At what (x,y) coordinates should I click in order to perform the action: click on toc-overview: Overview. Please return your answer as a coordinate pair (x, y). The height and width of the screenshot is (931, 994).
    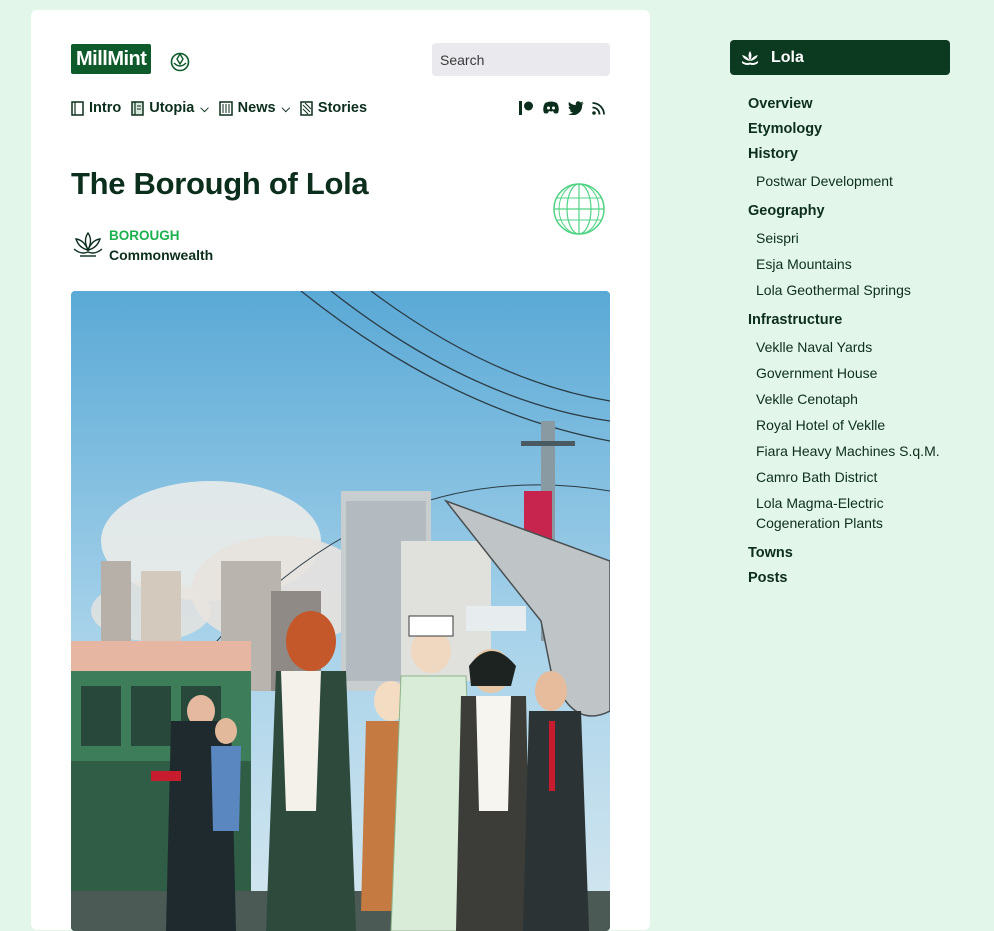
    Looking at the image, I should click on (848, 104).